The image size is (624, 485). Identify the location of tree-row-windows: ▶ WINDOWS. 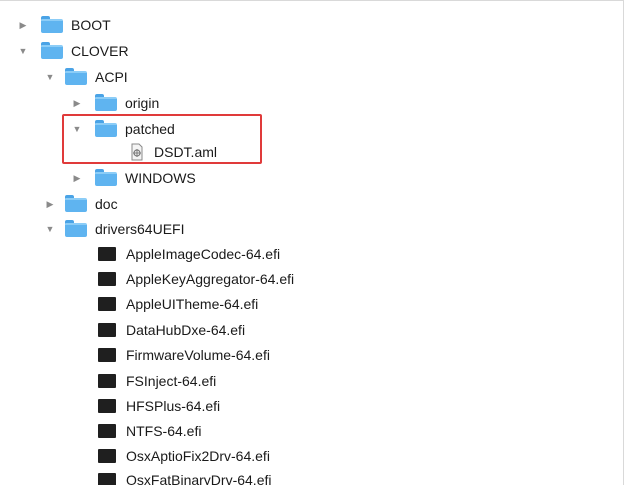
(311, 177).